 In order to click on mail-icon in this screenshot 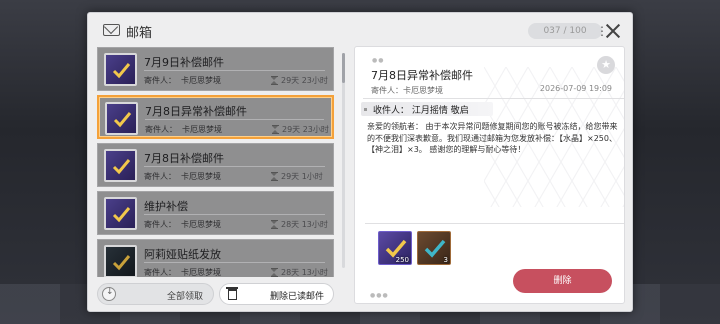, I will do `click(111, 30)`.